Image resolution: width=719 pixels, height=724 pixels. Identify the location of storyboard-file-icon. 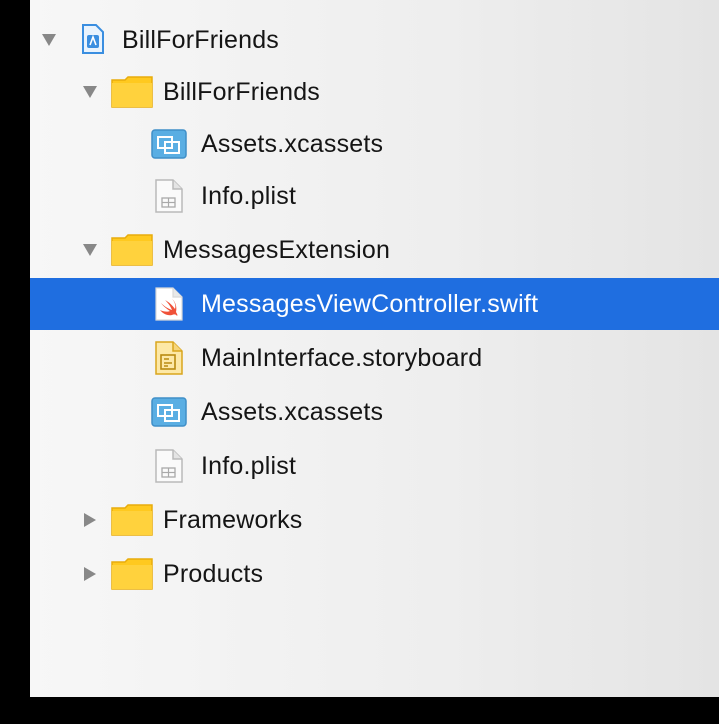
(169, 361).